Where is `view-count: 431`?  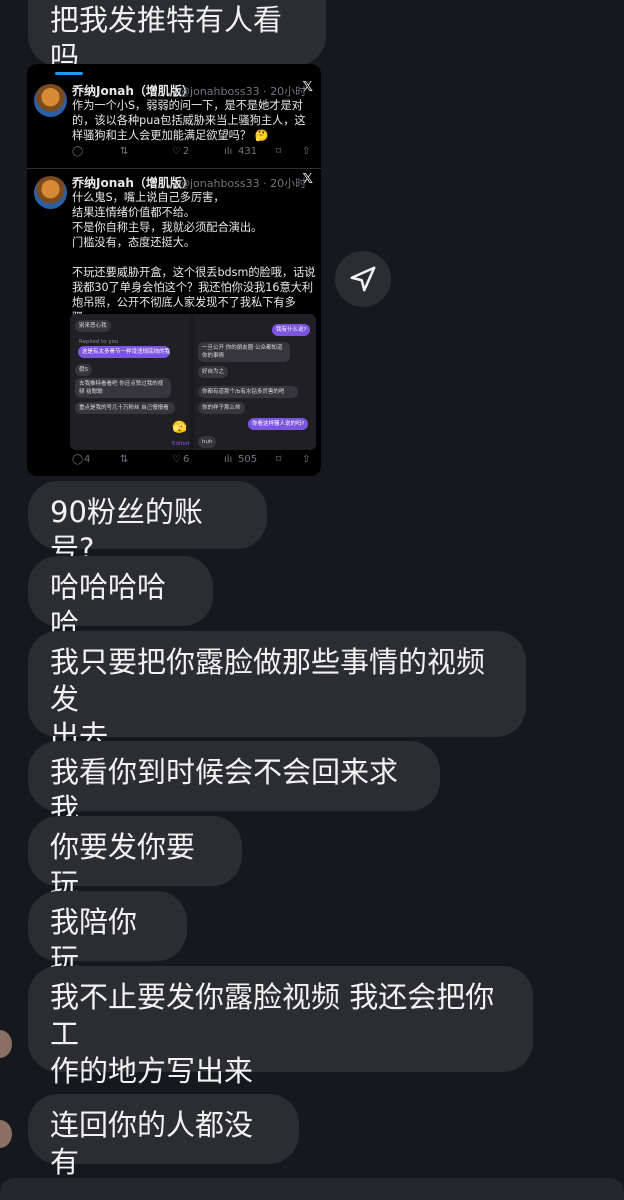
view-count: 431 is located at coordinates (248, 151).